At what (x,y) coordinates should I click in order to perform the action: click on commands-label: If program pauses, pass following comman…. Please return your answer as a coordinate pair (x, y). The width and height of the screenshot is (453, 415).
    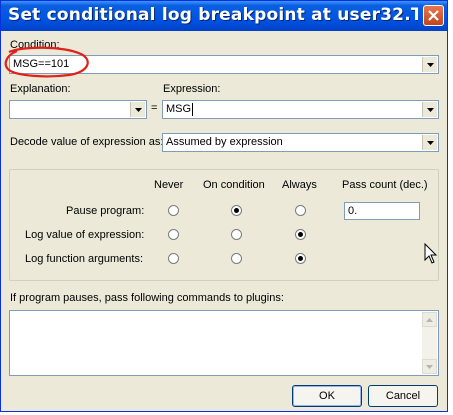
    Looking at the image, I should click on (147, 298).